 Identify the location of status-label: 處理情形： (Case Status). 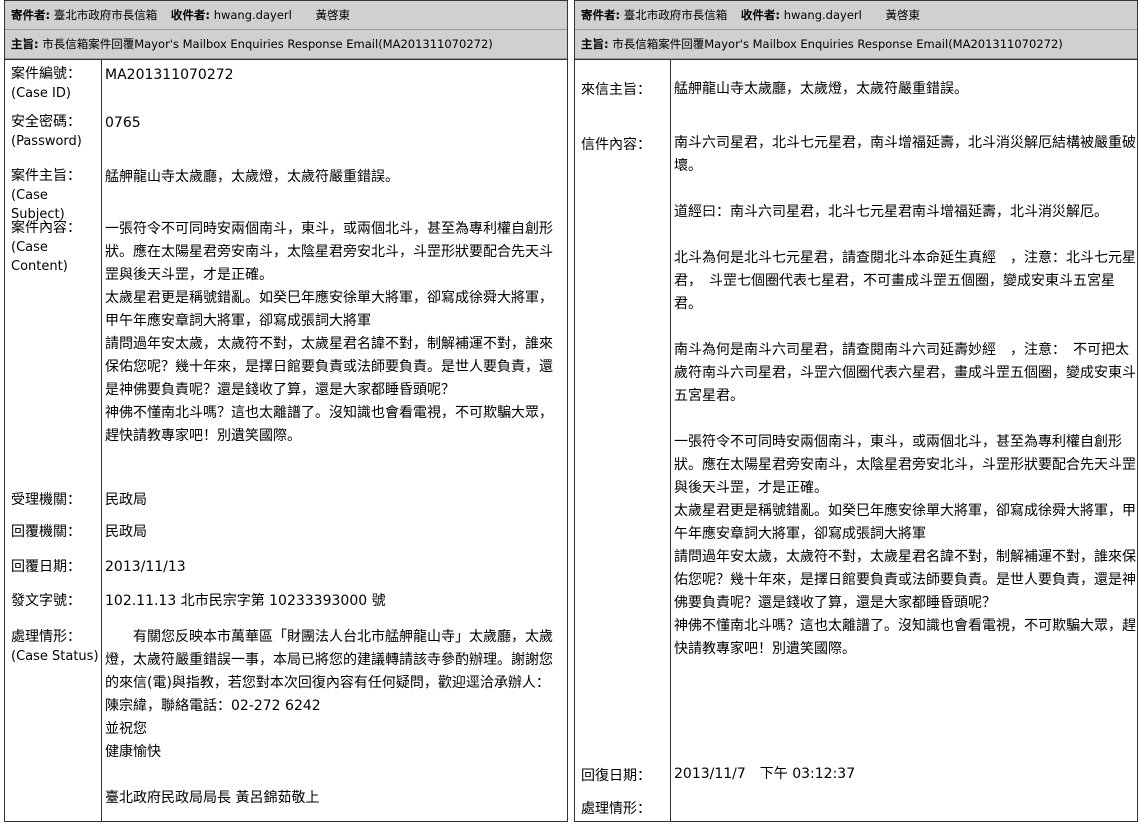
(55, 646).